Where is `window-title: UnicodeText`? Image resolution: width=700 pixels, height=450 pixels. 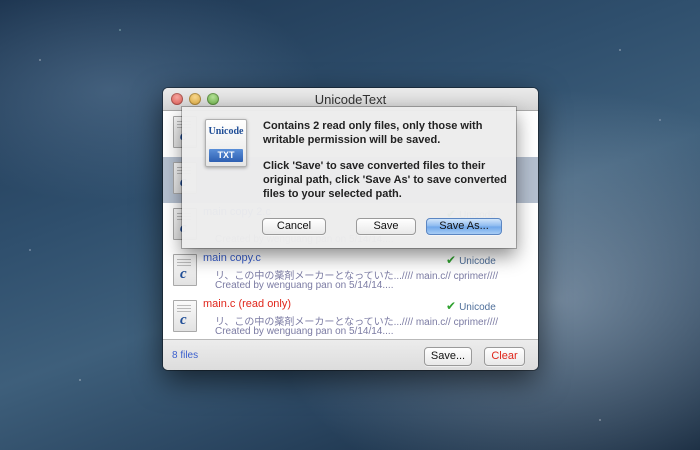 window-title: UnicodeText is located at coordinates (350, 99).